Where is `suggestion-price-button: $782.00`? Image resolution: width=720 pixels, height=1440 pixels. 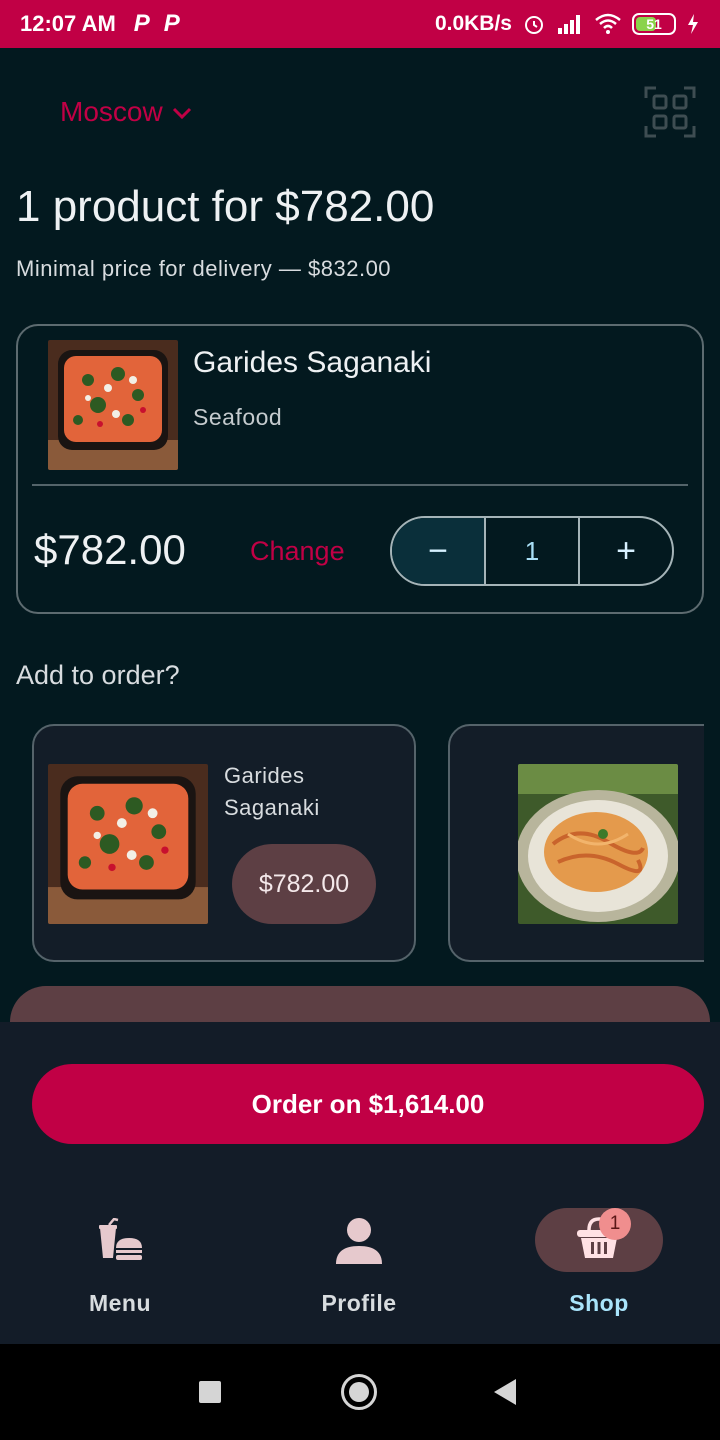
suggestion-price-button: $782.00 is located at coordinates (304, 884).